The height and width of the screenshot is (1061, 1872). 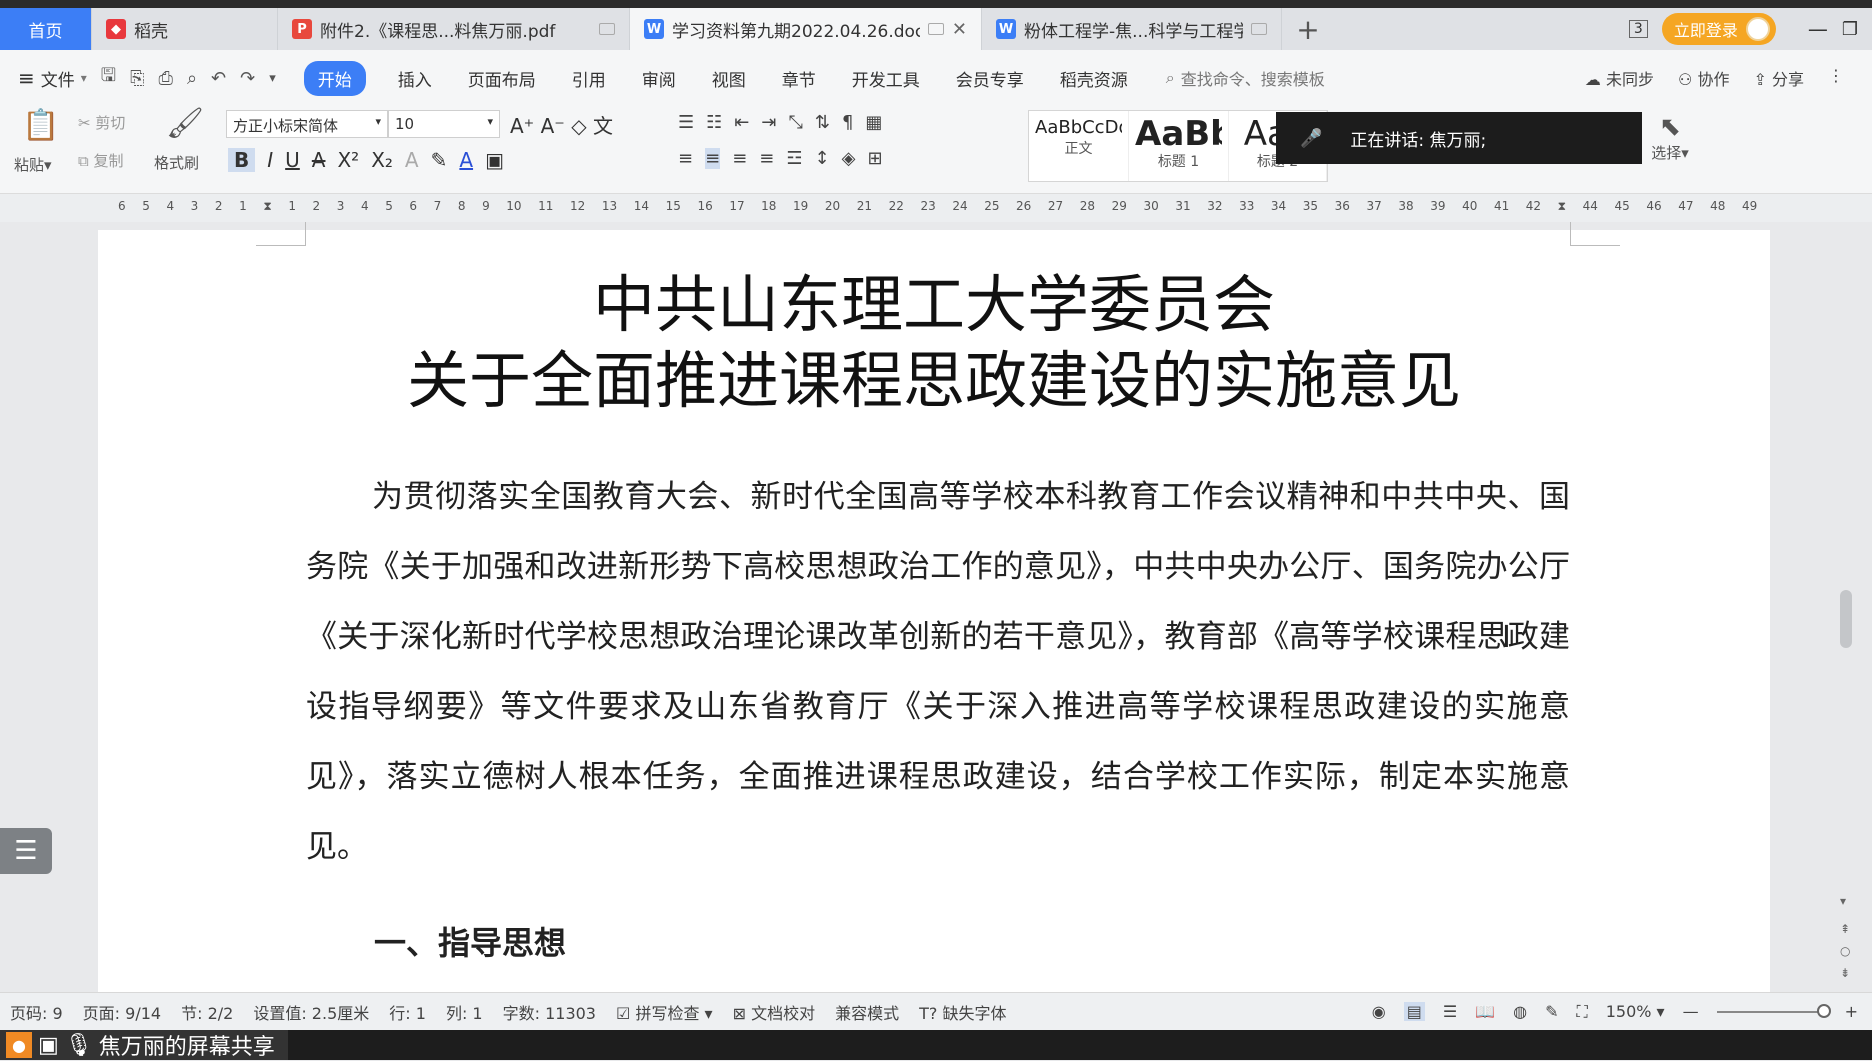 I want to click on bold-icon: B, so click(x=242, y=160).